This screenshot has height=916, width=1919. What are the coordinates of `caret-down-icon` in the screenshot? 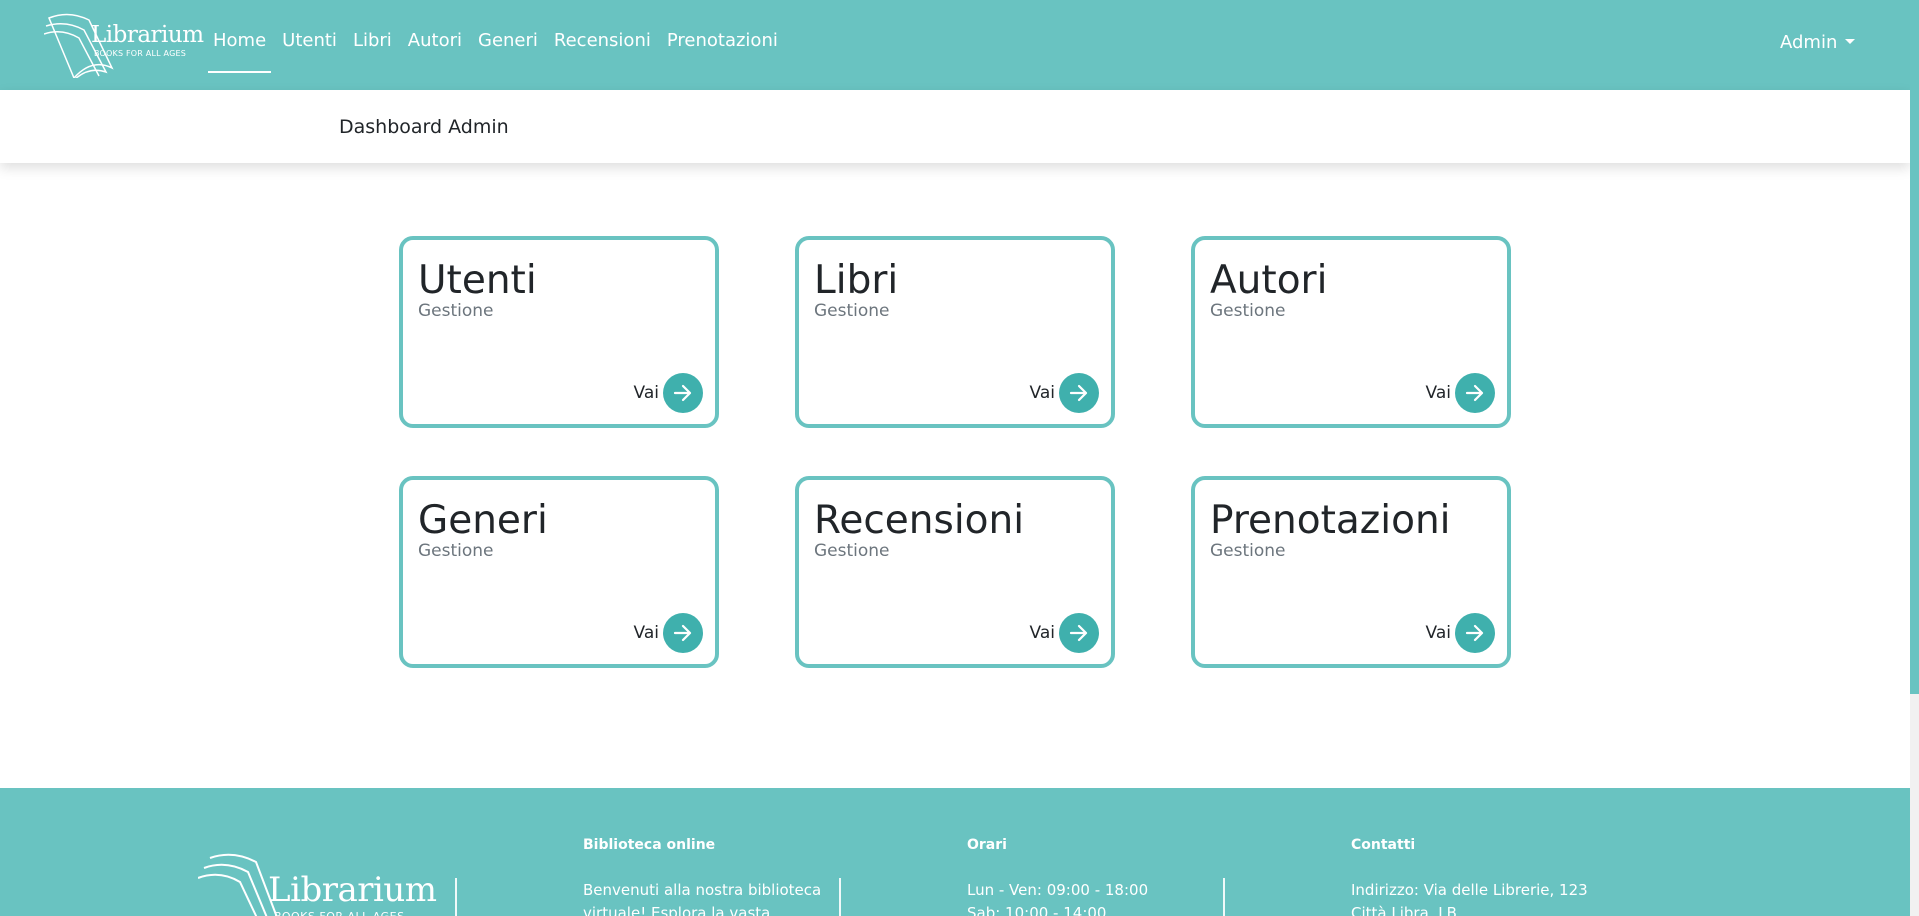 It's located at (1850, 41).